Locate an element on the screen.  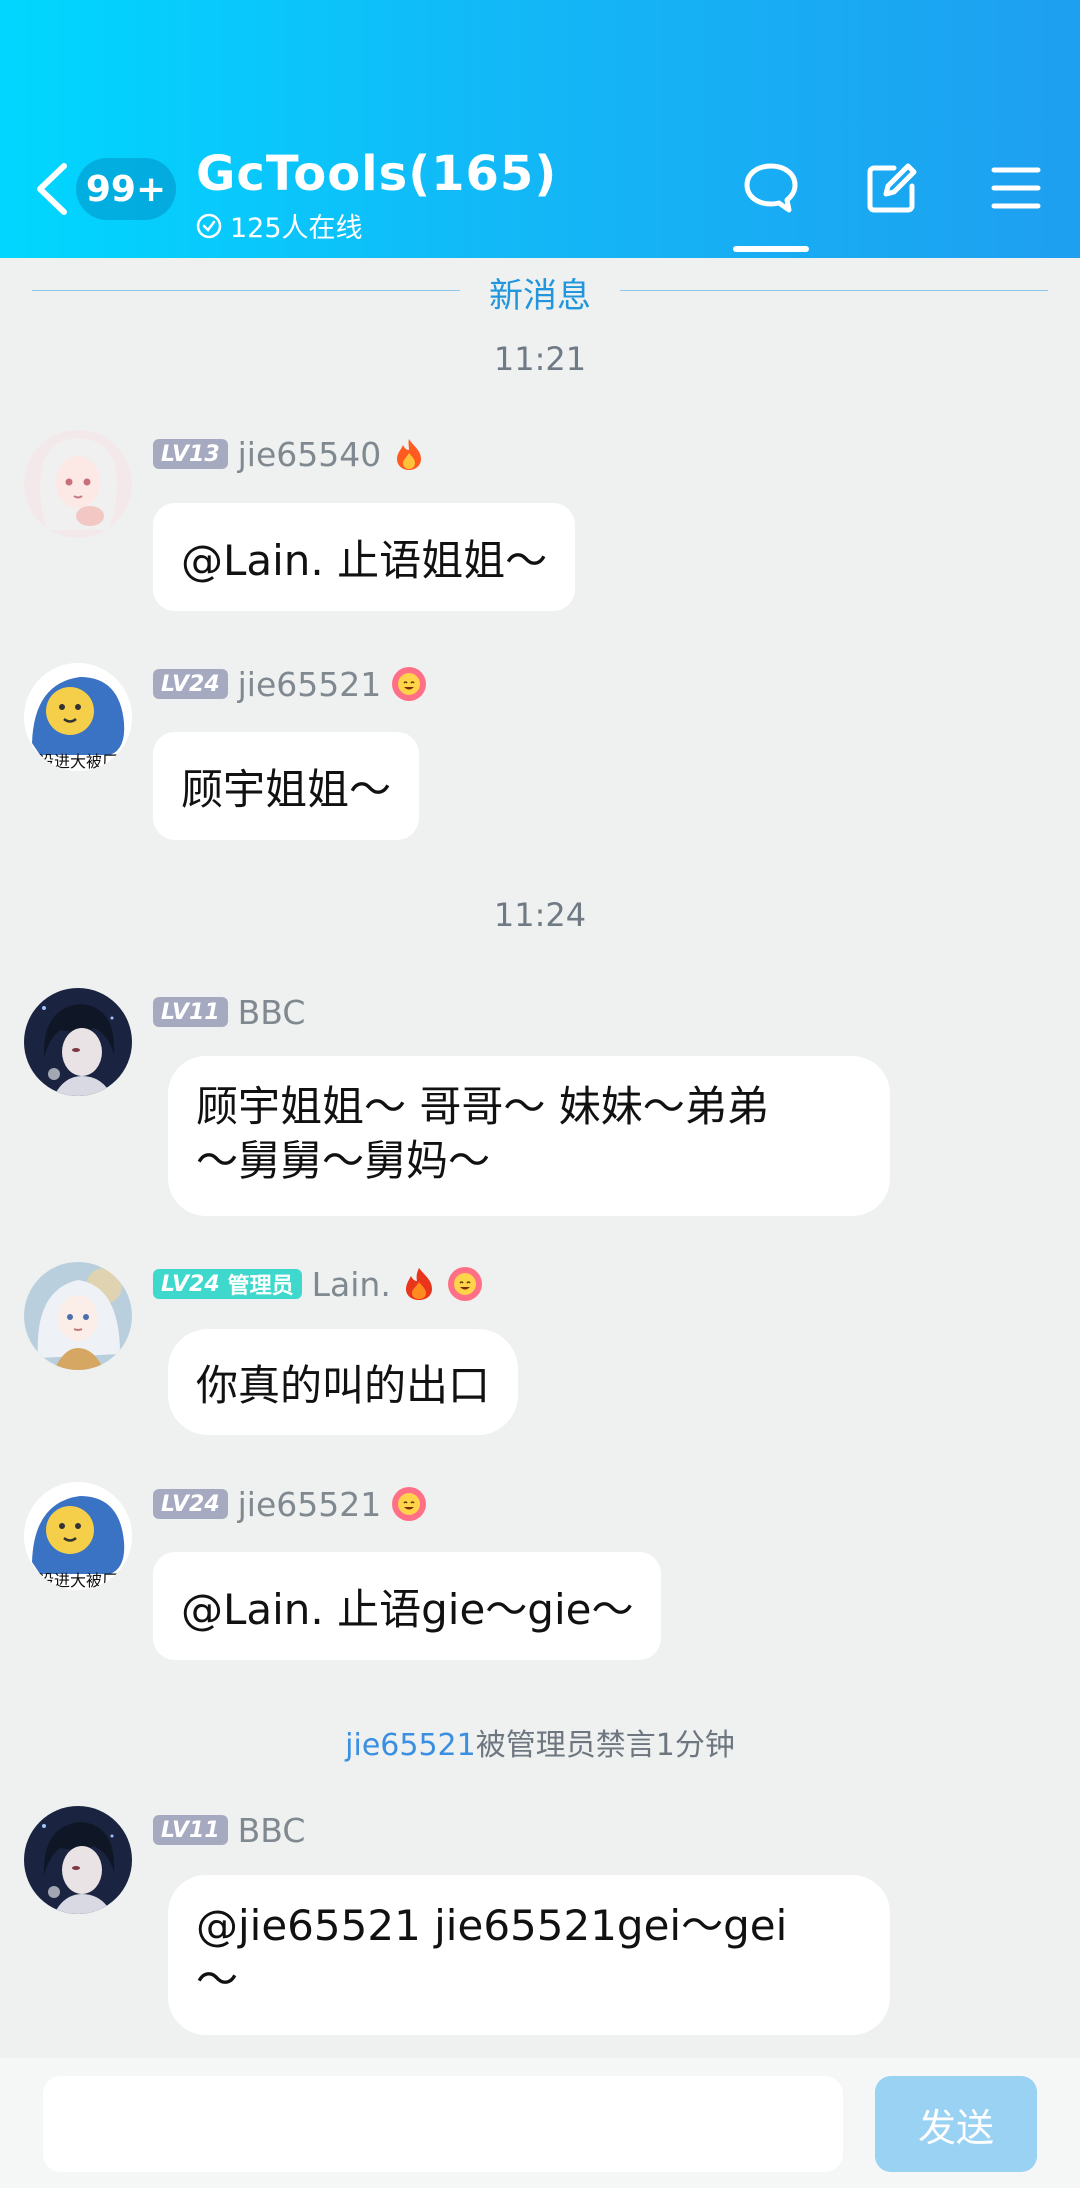
message-line: ～ is located at coordinates (217, 1979).